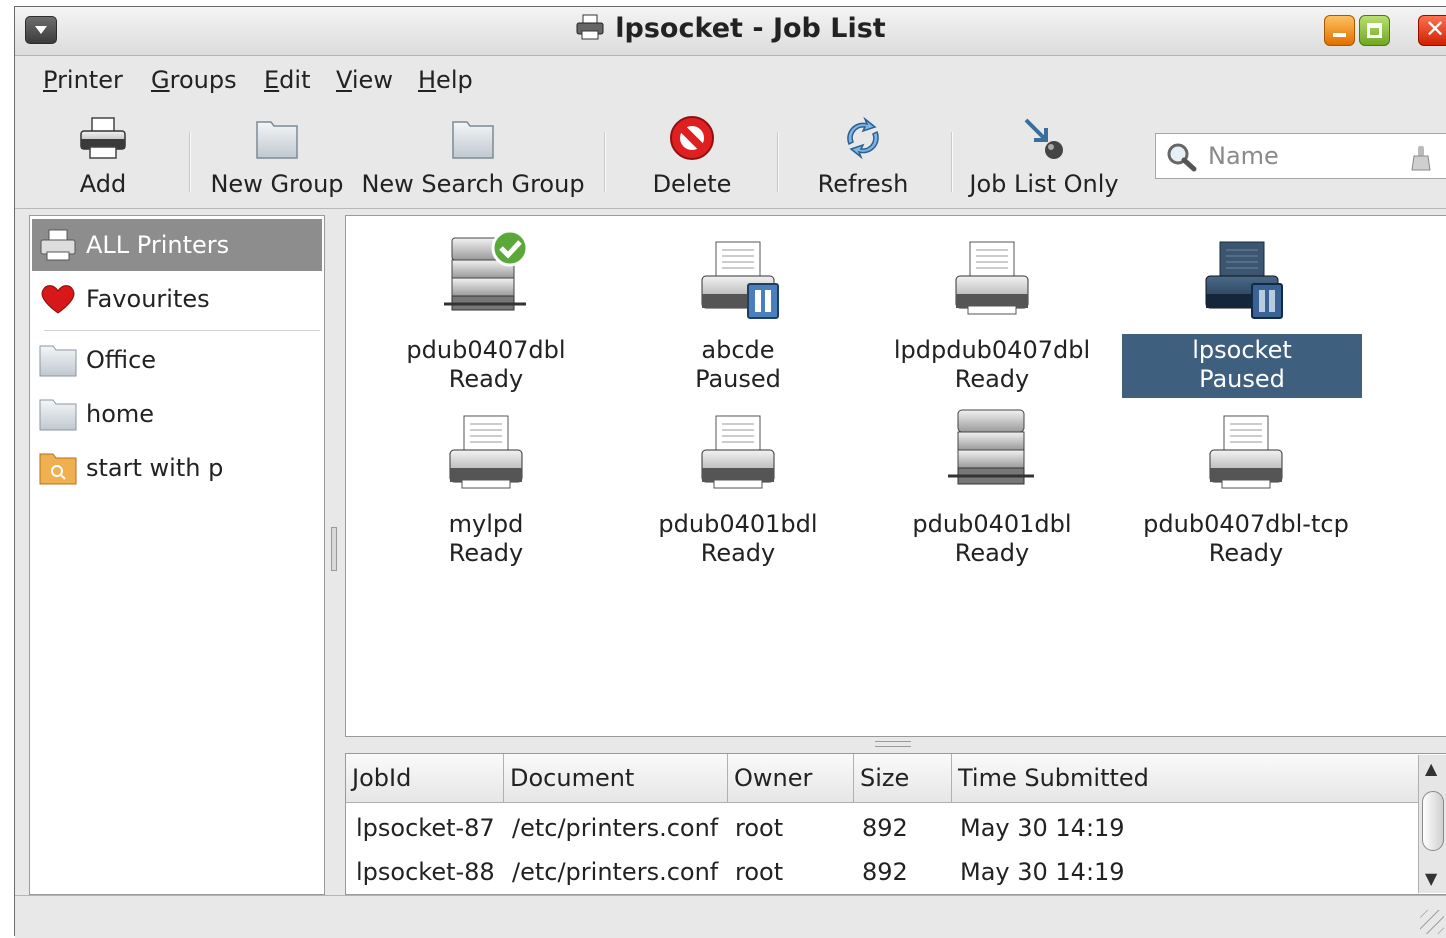  What do you see at coordinates (1303, 156) in the screenshot?
I see `search-input` at bounding box center [1303, 156].